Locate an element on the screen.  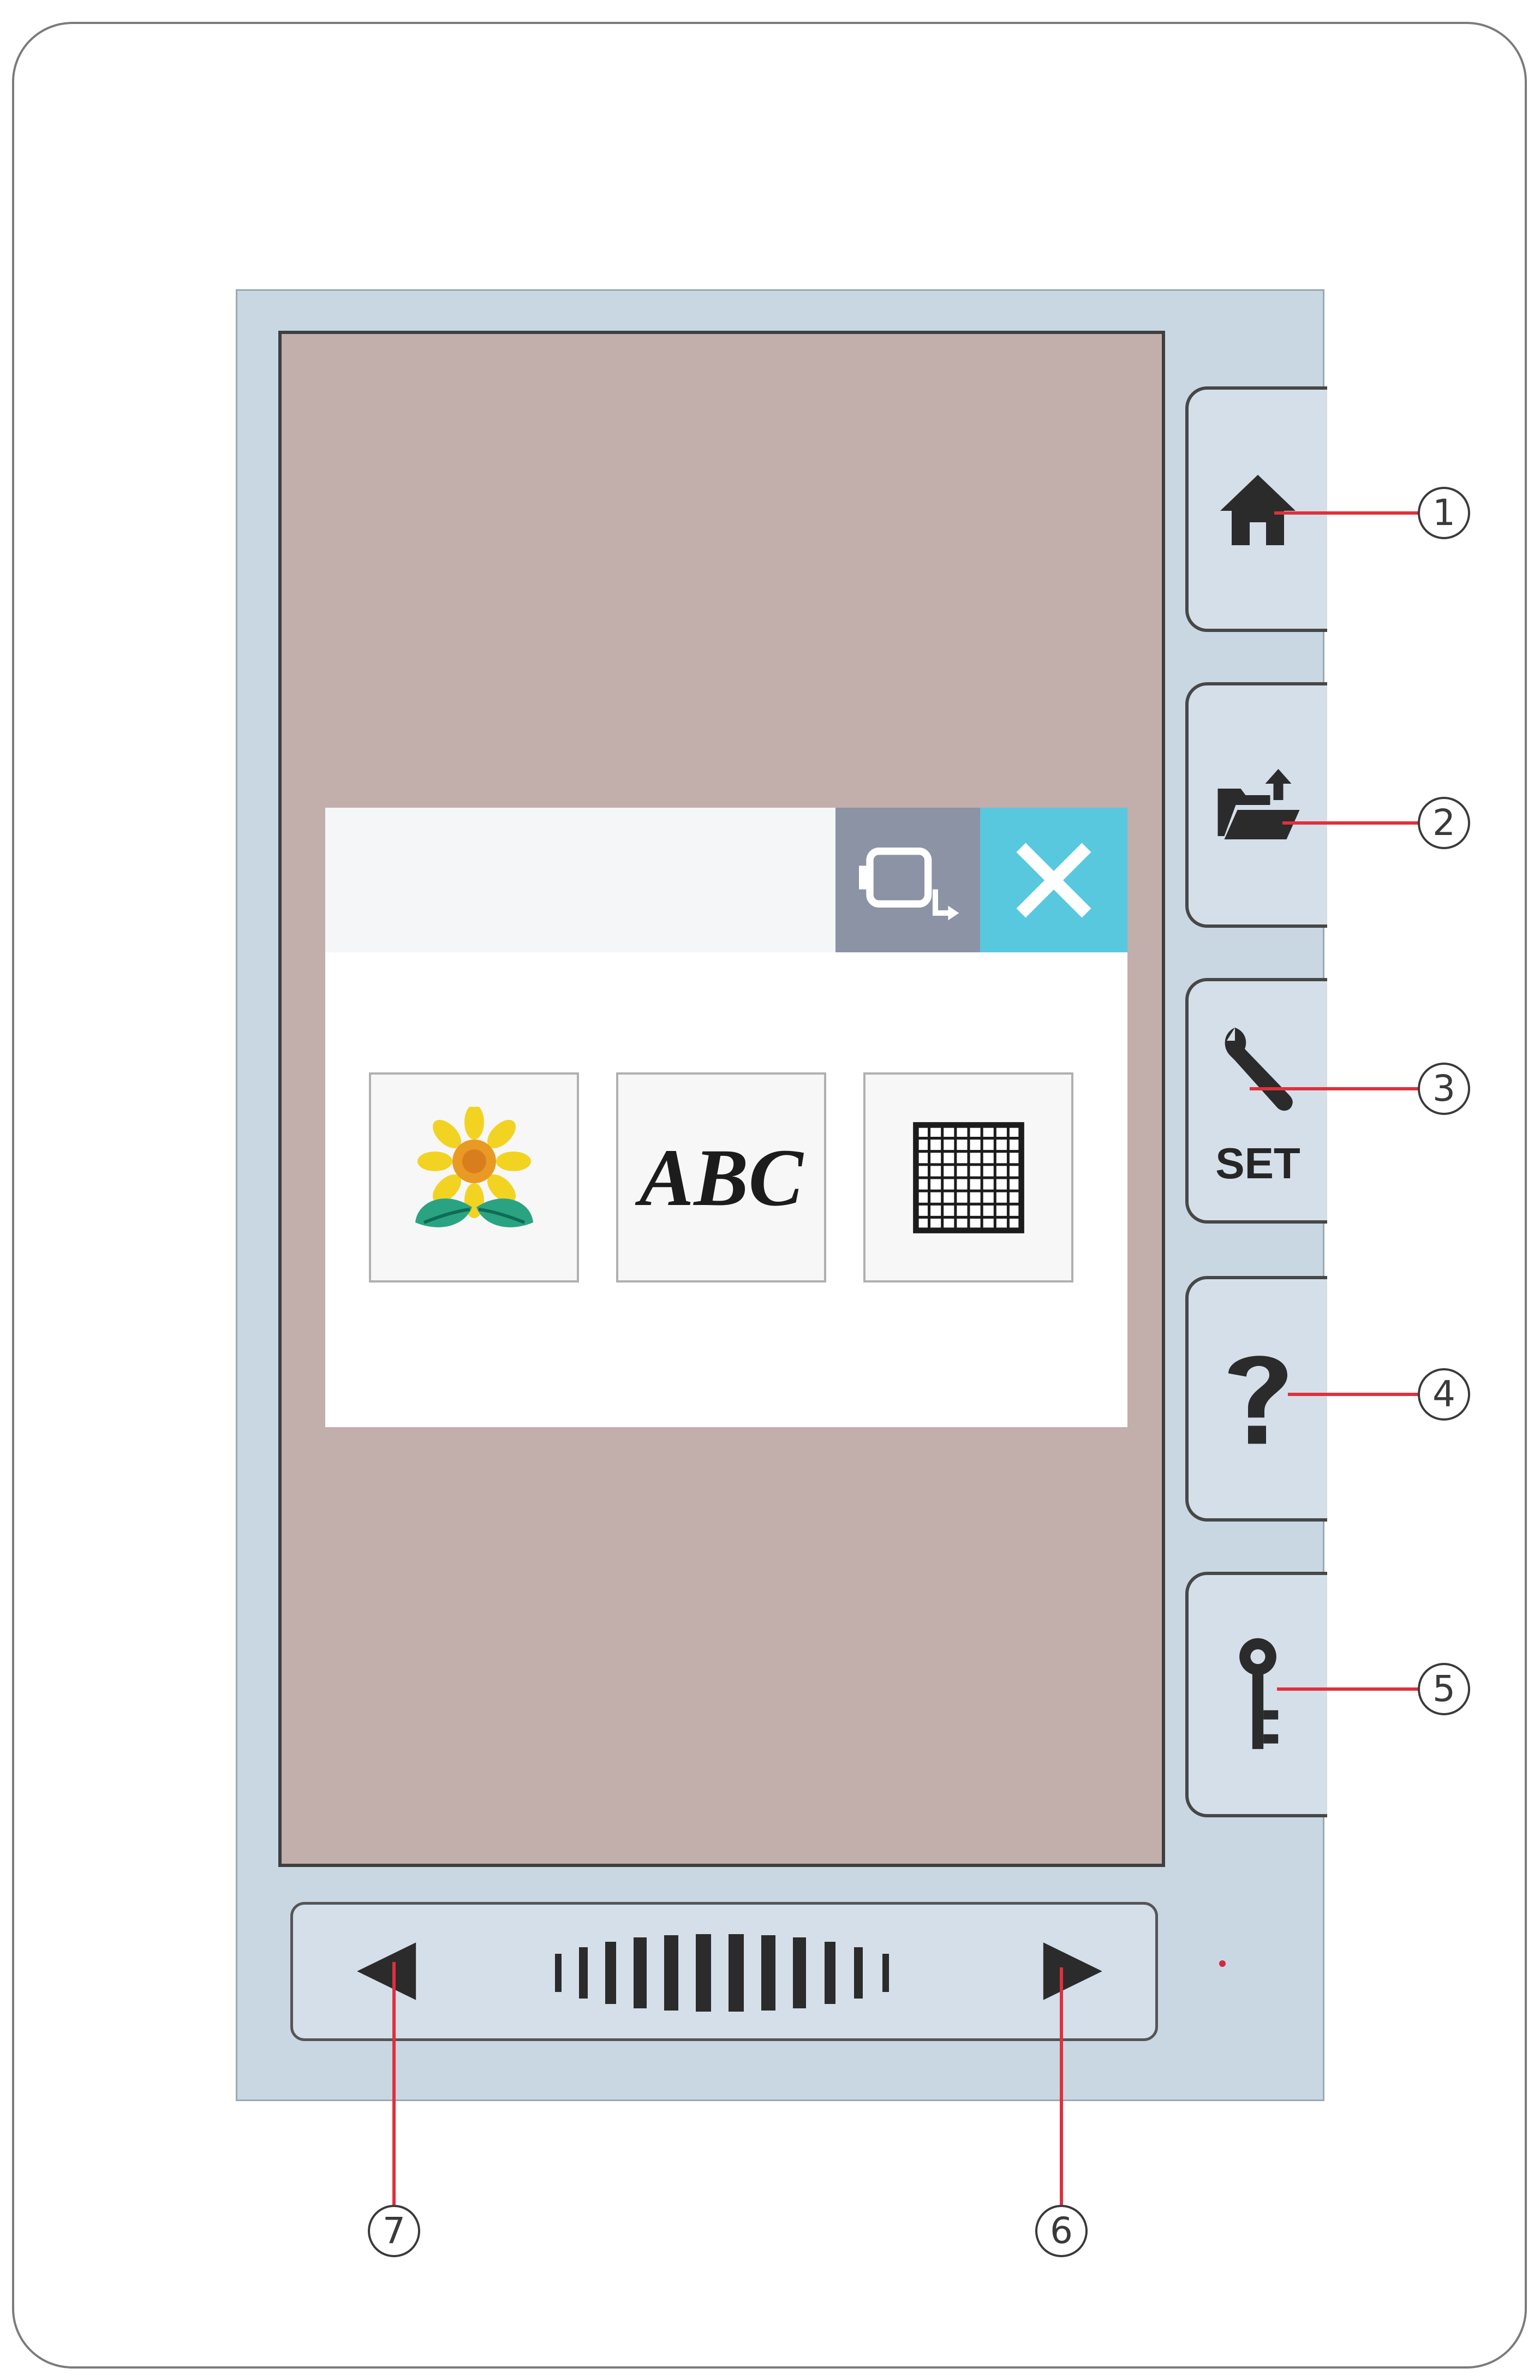
callout-number-4: 4 is located at coordinates (1444, 1394).